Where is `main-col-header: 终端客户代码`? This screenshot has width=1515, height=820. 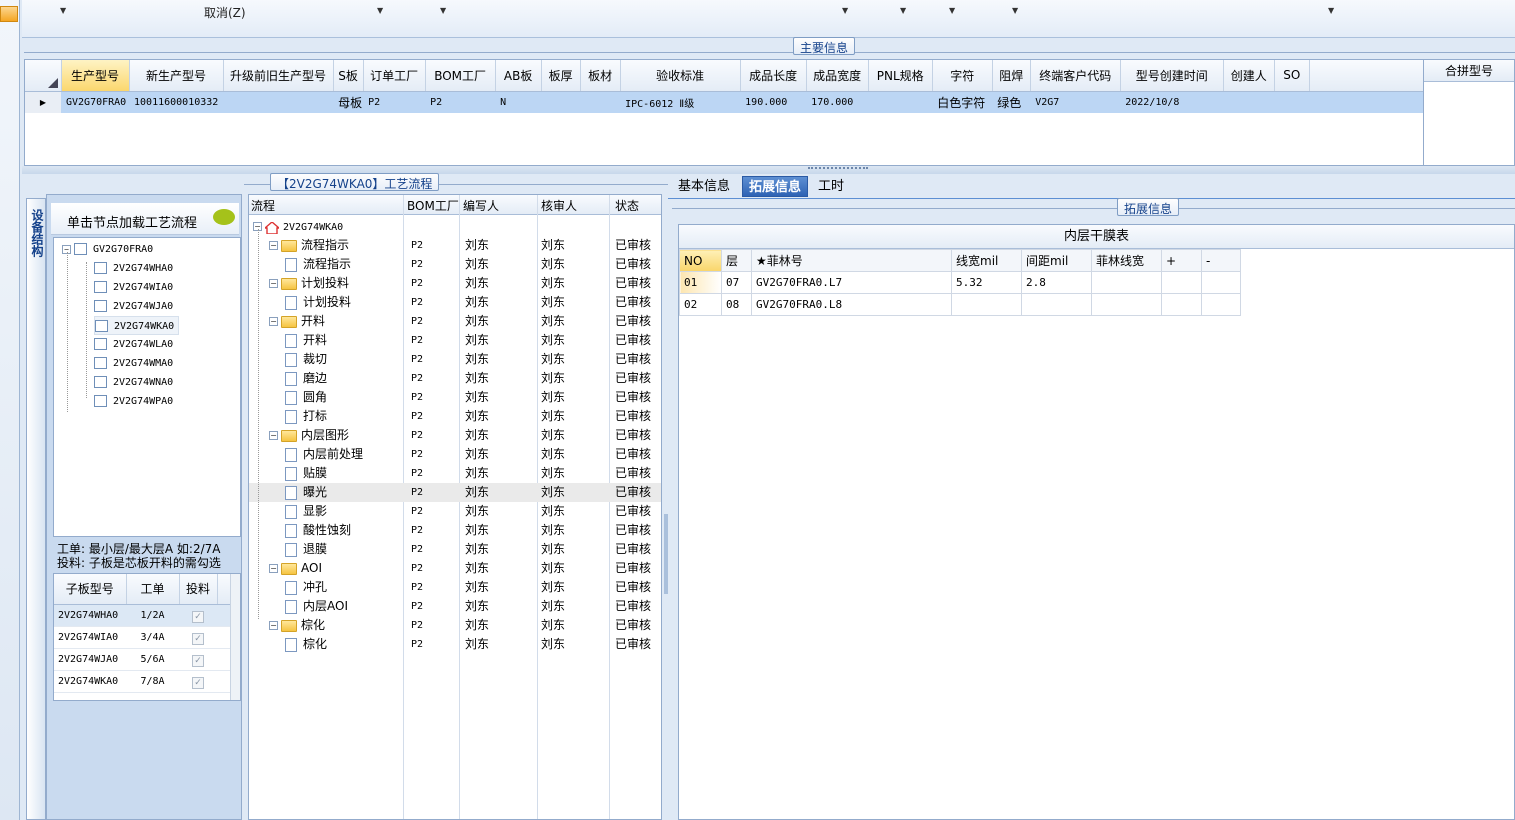
main-col-header: 终端客户代码 is located at coordinates (1075, 76).